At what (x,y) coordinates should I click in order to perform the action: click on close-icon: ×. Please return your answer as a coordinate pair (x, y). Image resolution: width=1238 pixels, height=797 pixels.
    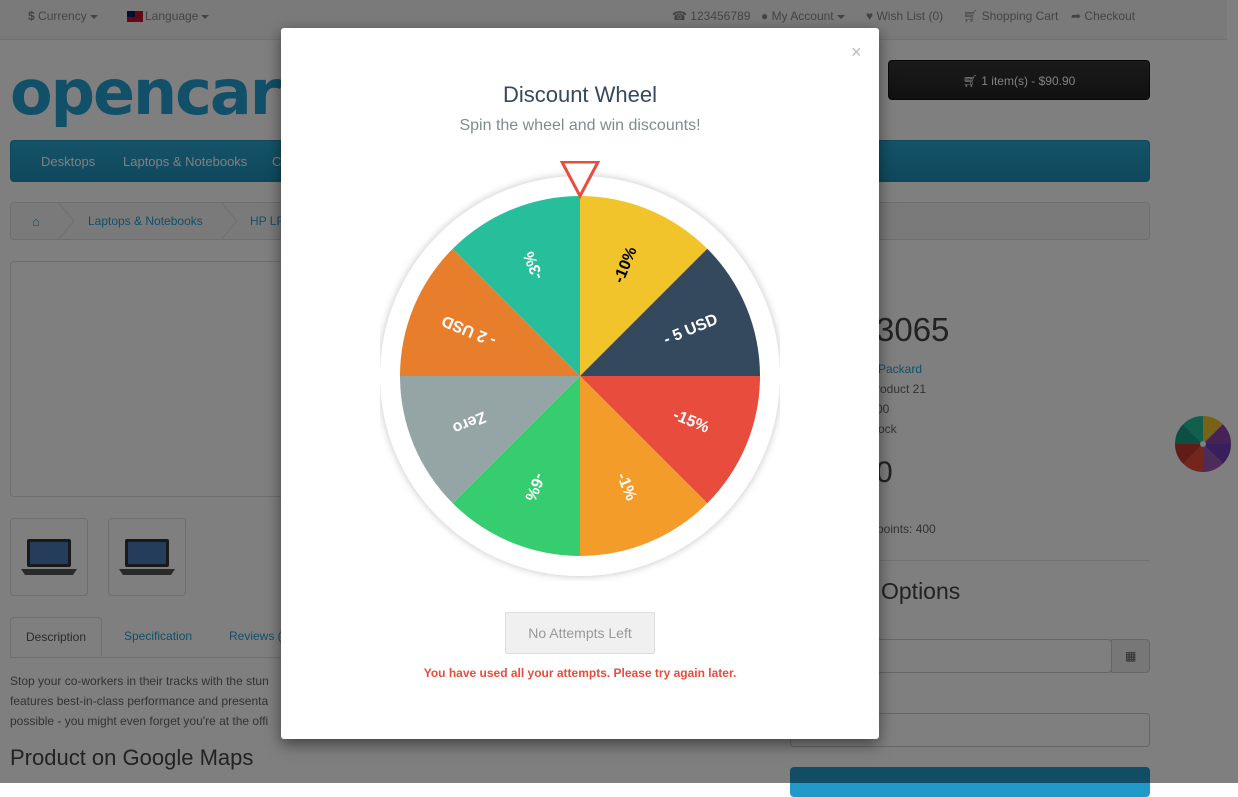
    Looking at the image, I should click on (856, 52).